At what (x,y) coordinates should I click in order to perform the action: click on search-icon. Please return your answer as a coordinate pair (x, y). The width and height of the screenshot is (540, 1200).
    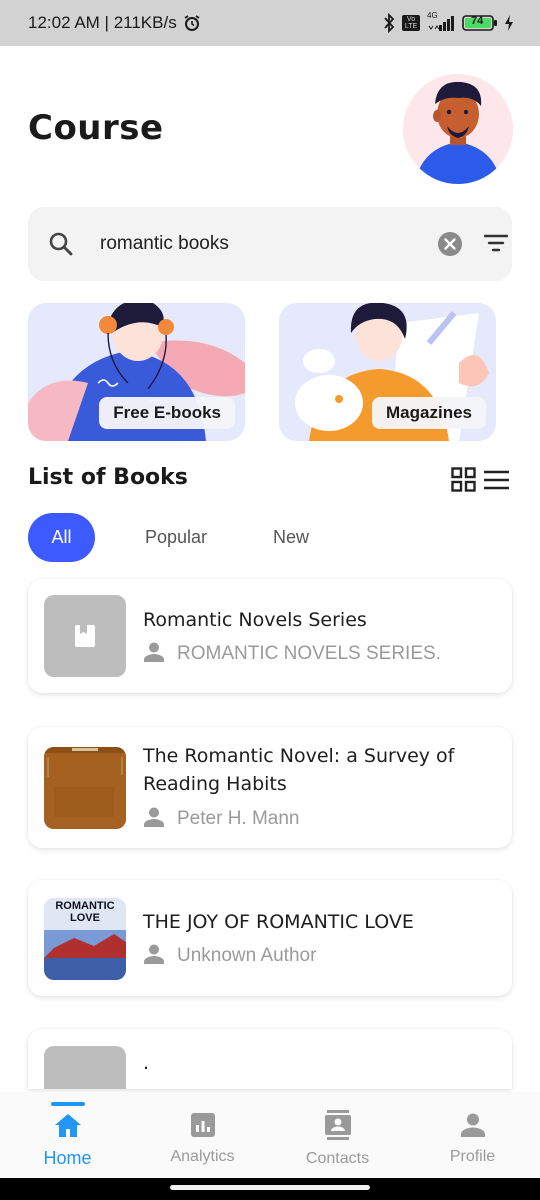
    Looking at the image, I should click on (61, 246).